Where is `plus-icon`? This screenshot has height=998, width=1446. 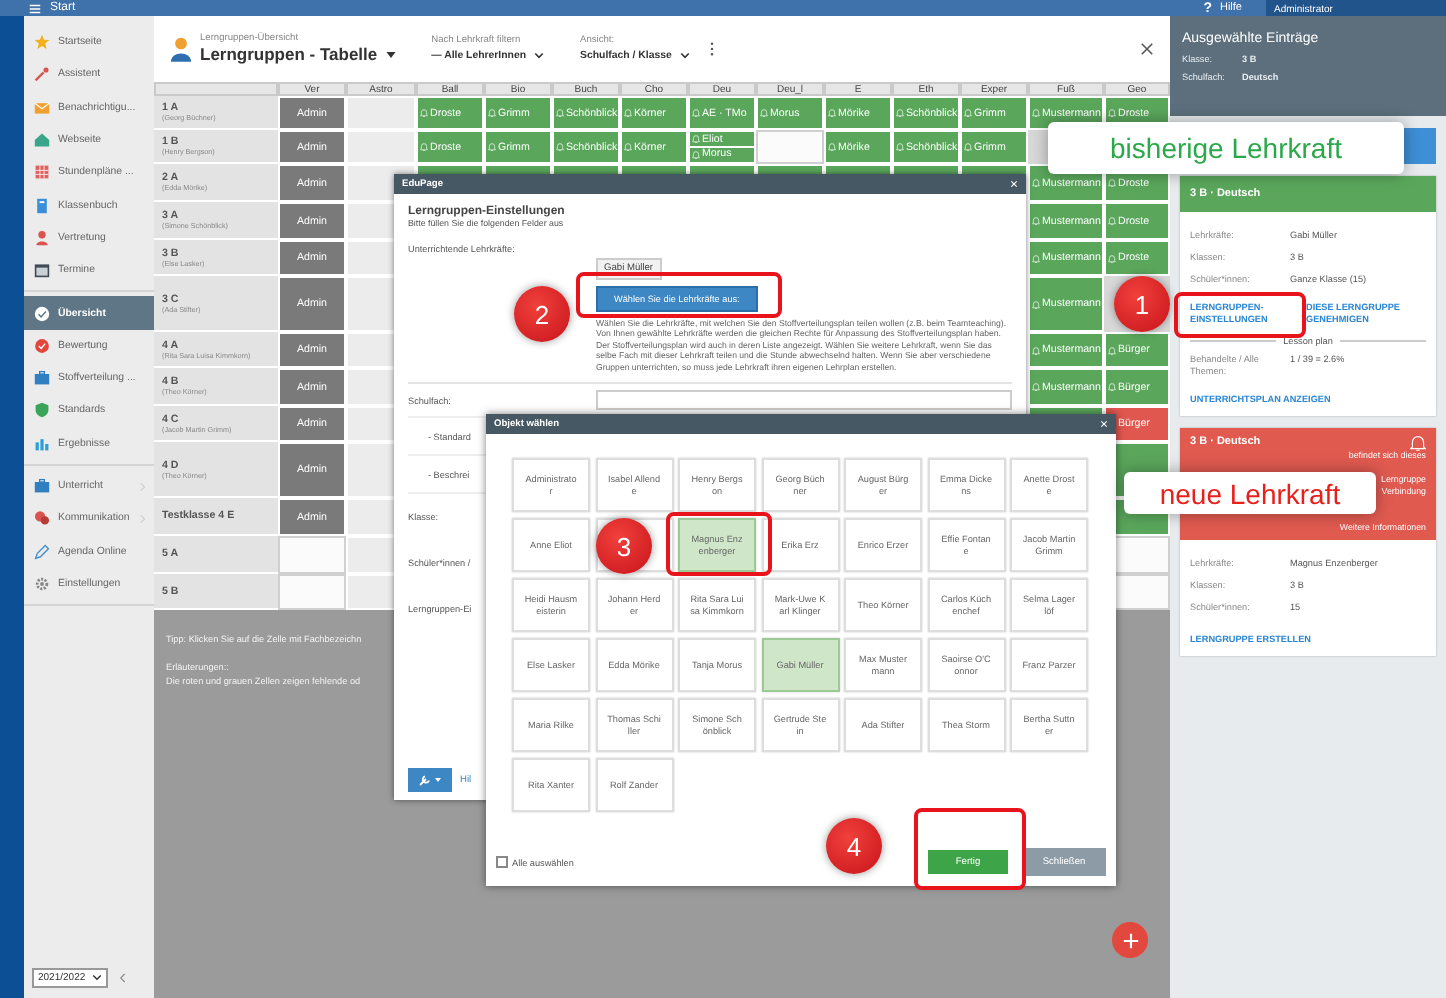 plus-icon is located at coordinates (1130, 940).